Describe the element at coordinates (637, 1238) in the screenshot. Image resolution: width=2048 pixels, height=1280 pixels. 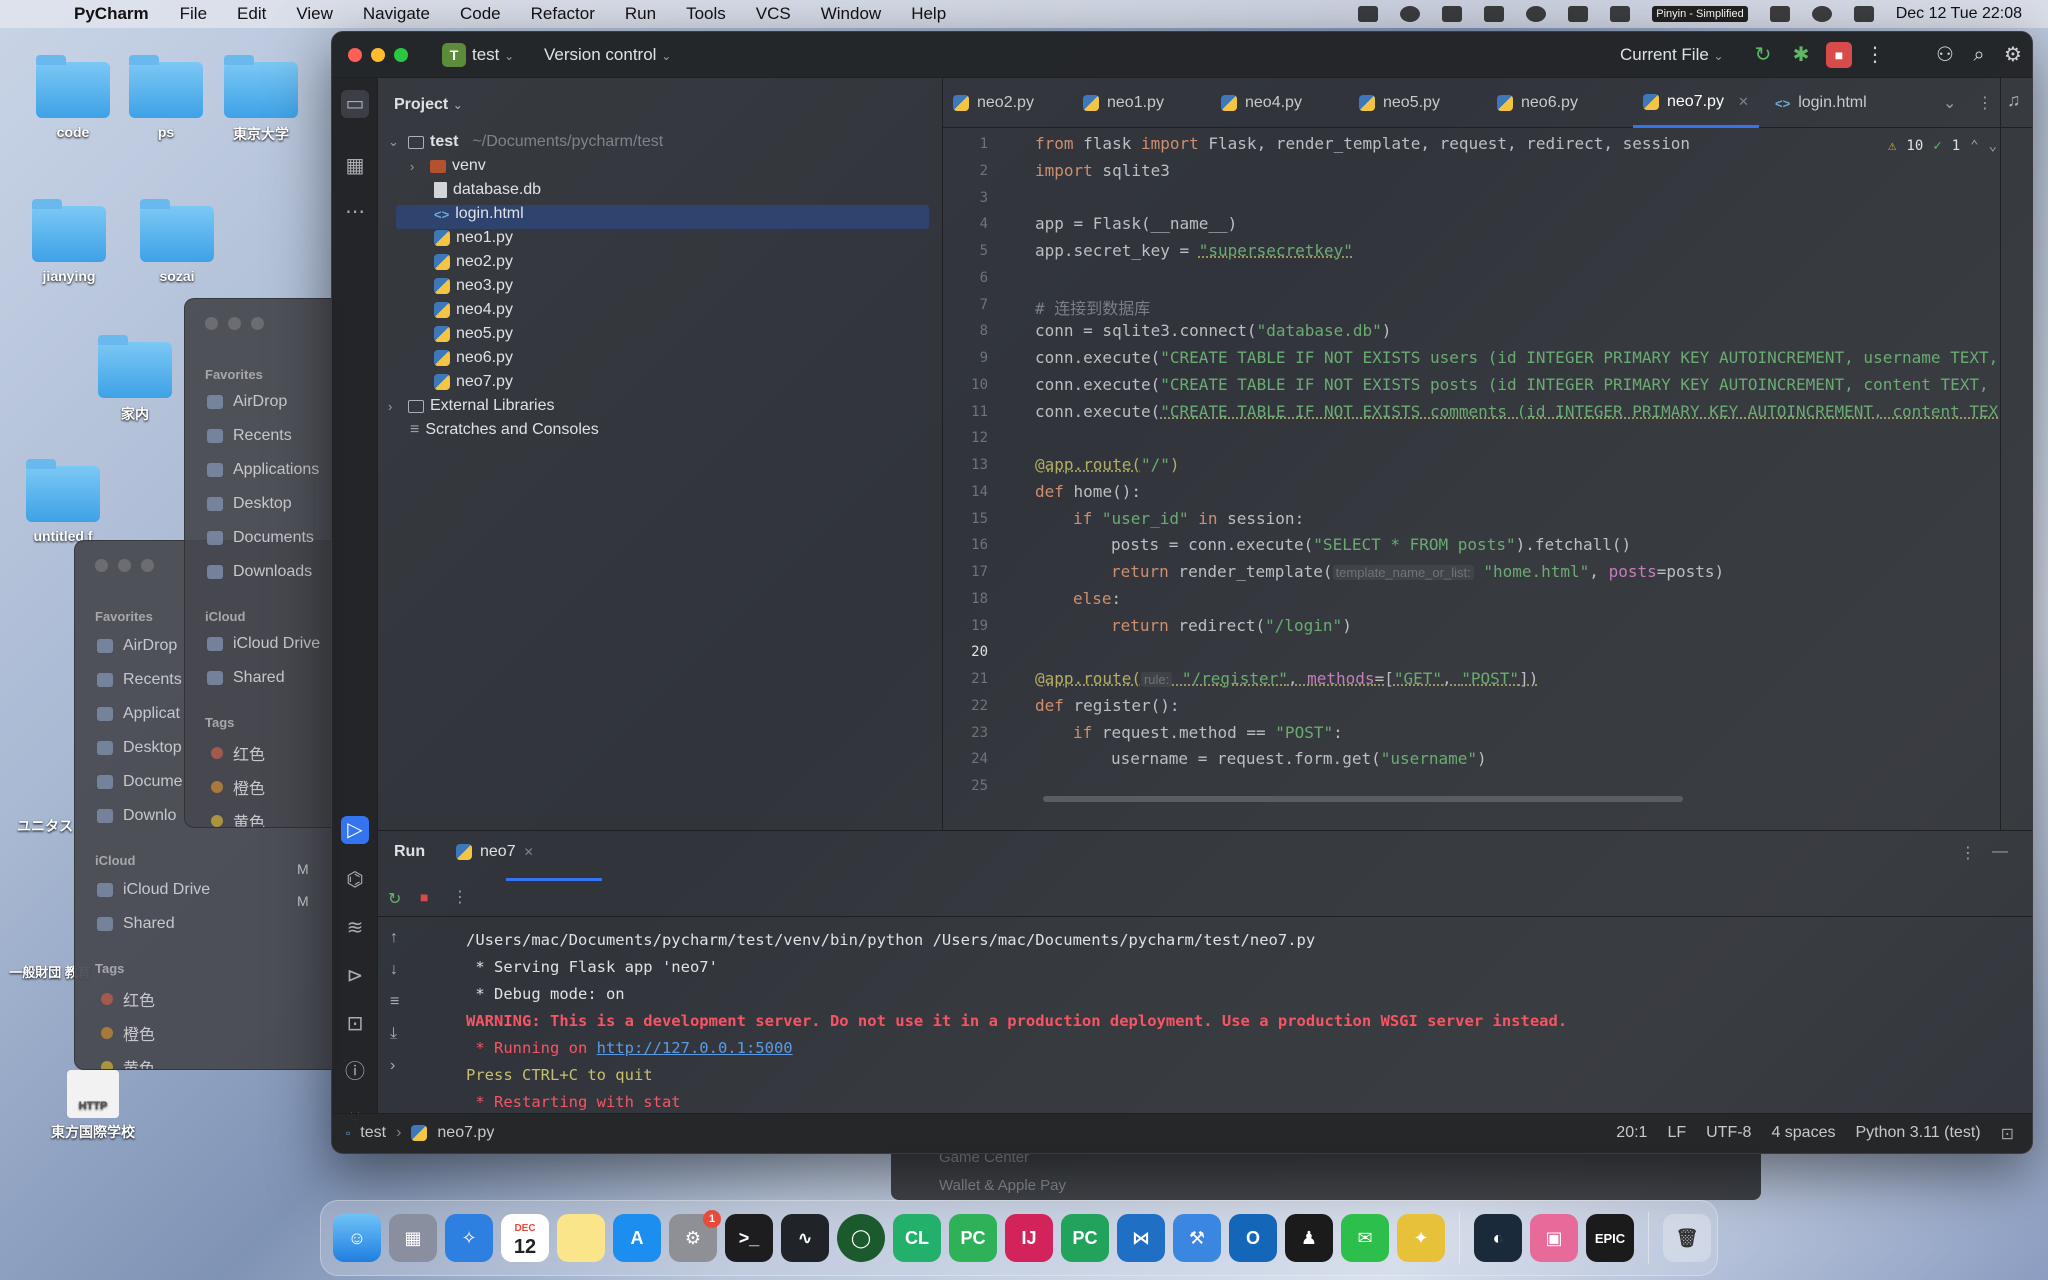
I see `app-store-dock-icon: A` at that location.